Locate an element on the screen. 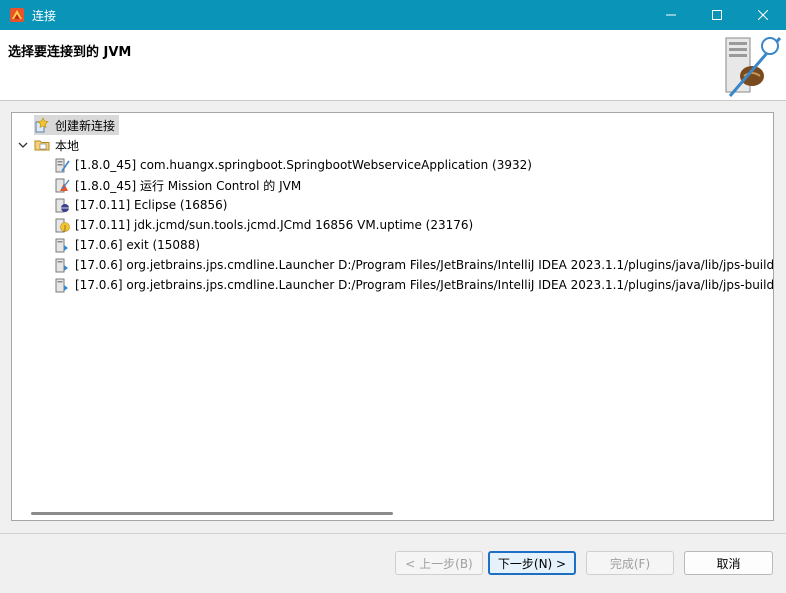 The height and width of the screenshot is (593, 786). tree-item-jvm: [1.8.0_45] 运行 Mission Control 的 JVM is located at coordinates (177, 185).